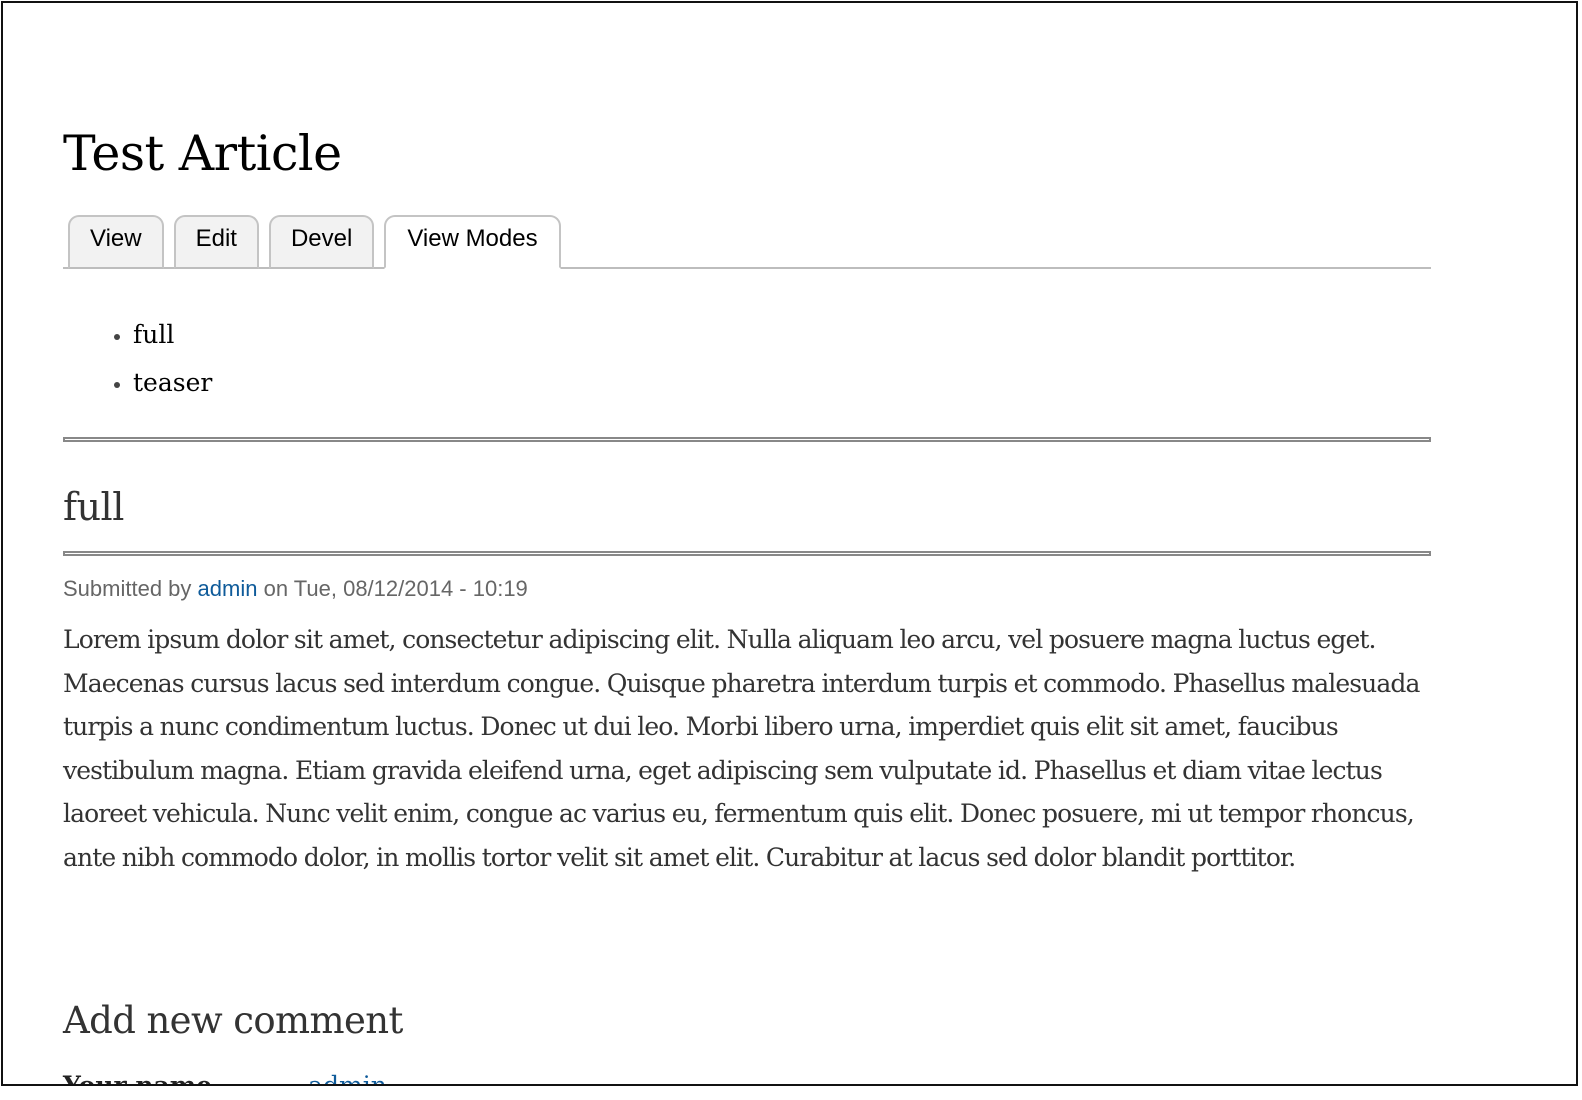 Image resolution: width=1582 pixels, height=1100 pixels. What do you see at coordinates (472, 238) in the screenshot?
I see `tab-label: View Modes` at bounding box center [472, 238].